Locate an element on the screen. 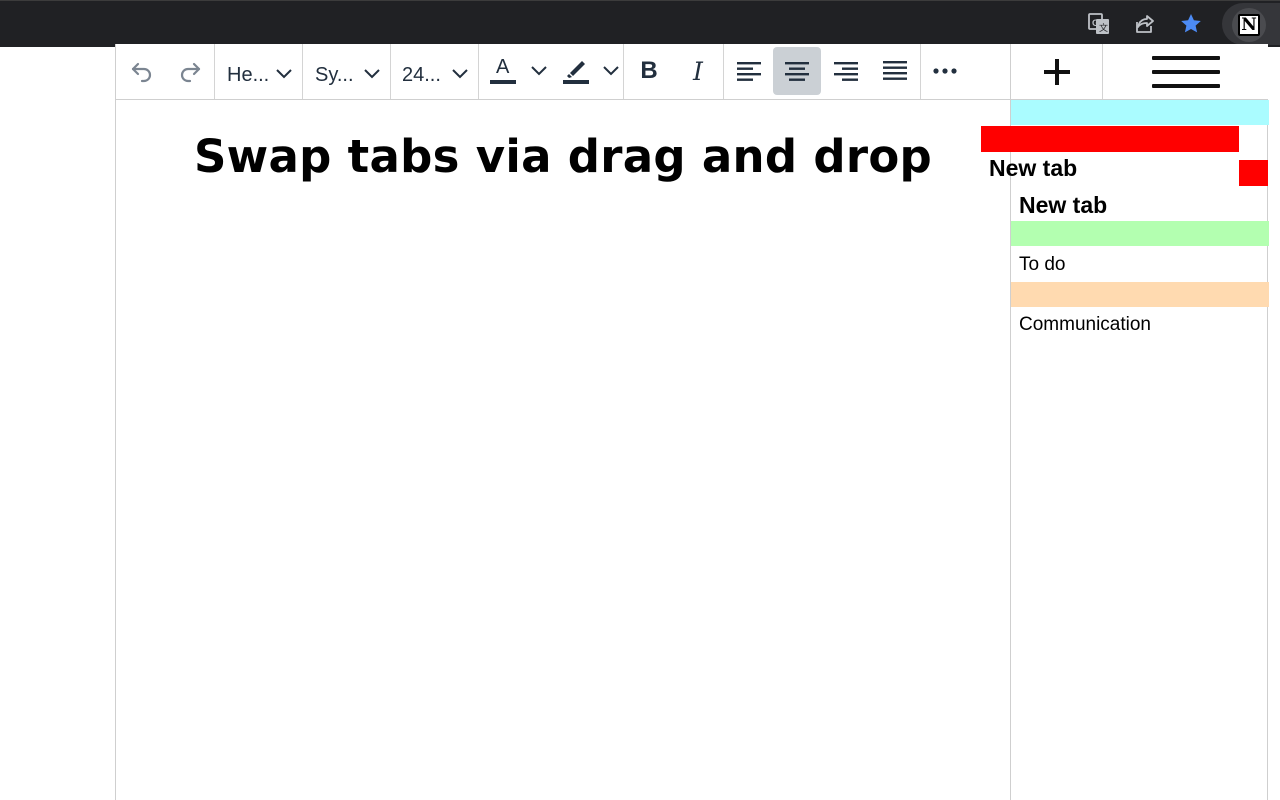 The width and height of the screenshot is (1280, 800). menu-button is located at coordinates (1186, 71).